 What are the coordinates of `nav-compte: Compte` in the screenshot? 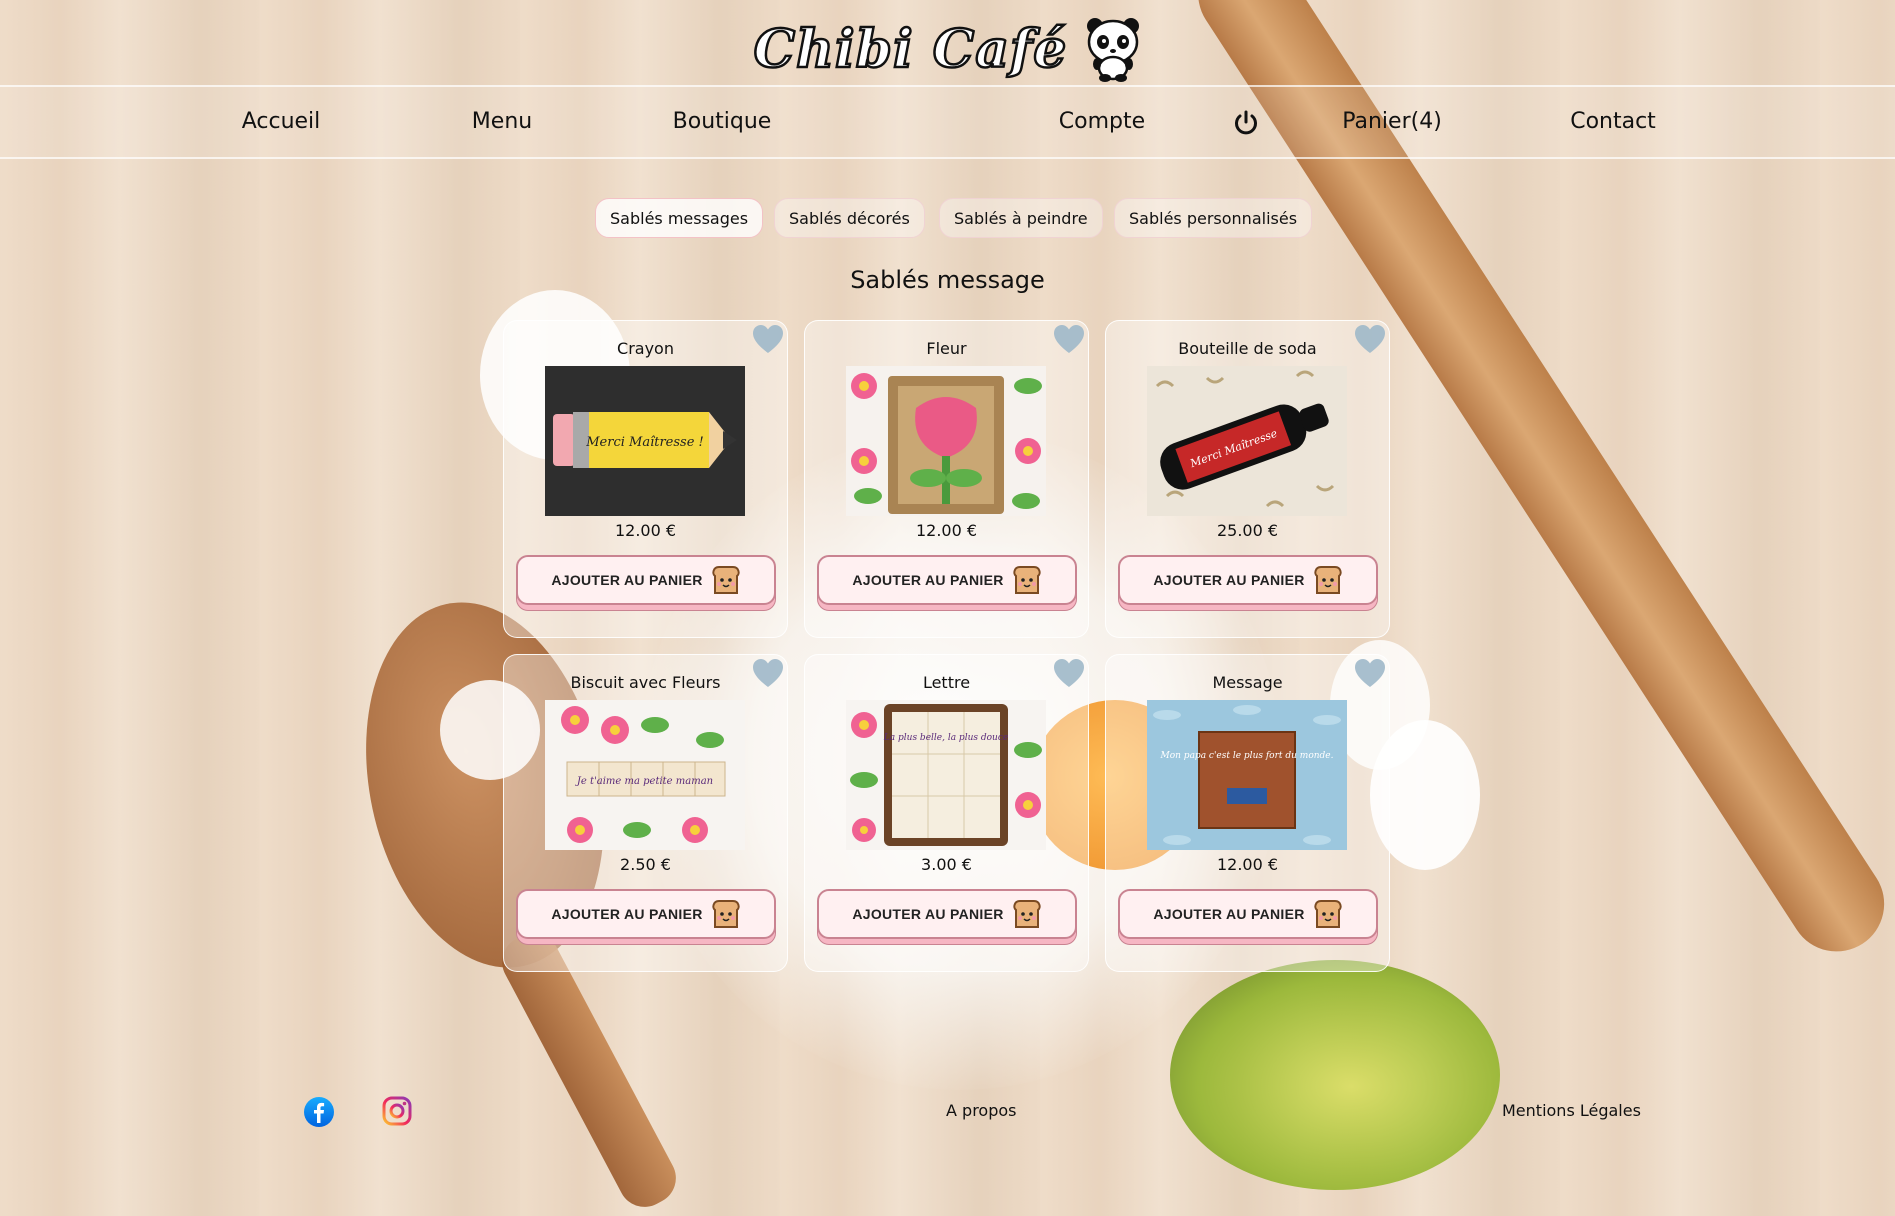 It's located at (1102, 121).